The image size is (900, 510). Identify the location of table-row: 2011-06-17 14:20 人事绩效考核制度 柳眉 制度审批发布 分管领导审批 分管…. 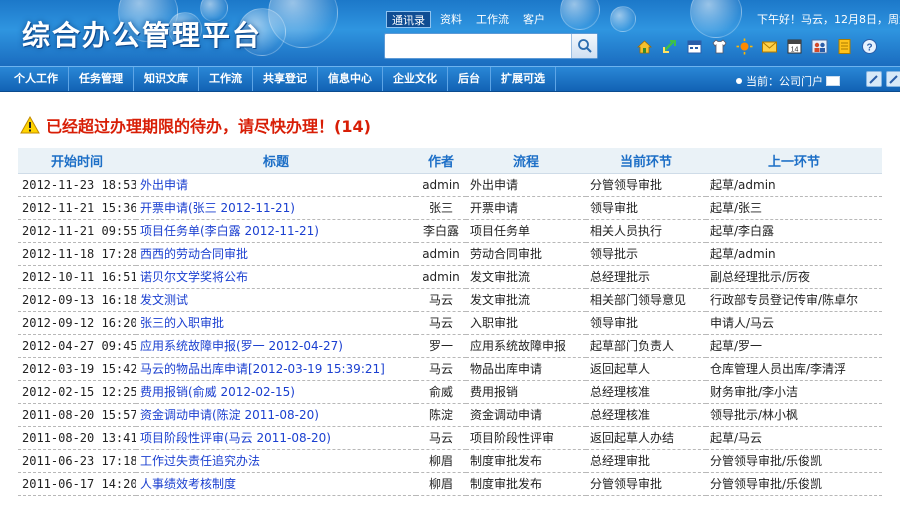
(450, 484).